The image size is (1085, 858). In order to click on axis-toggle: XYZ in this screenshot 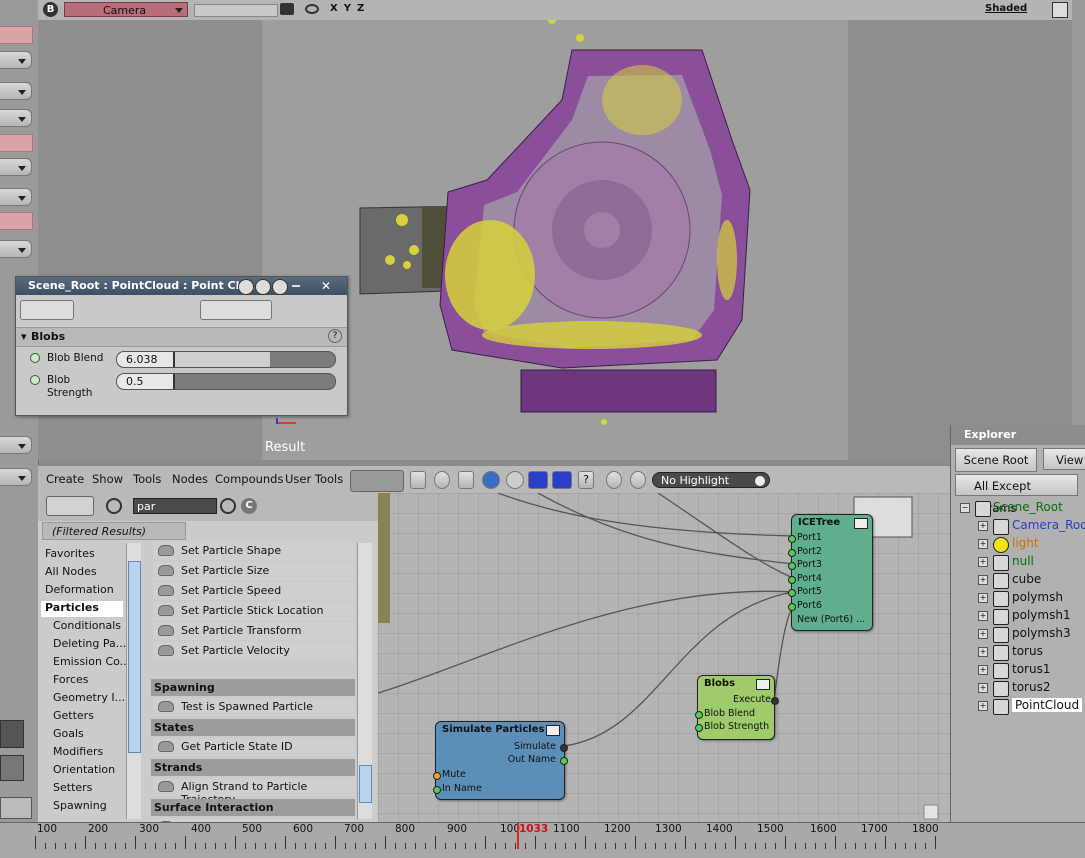, I will do `click(350, 8)`.